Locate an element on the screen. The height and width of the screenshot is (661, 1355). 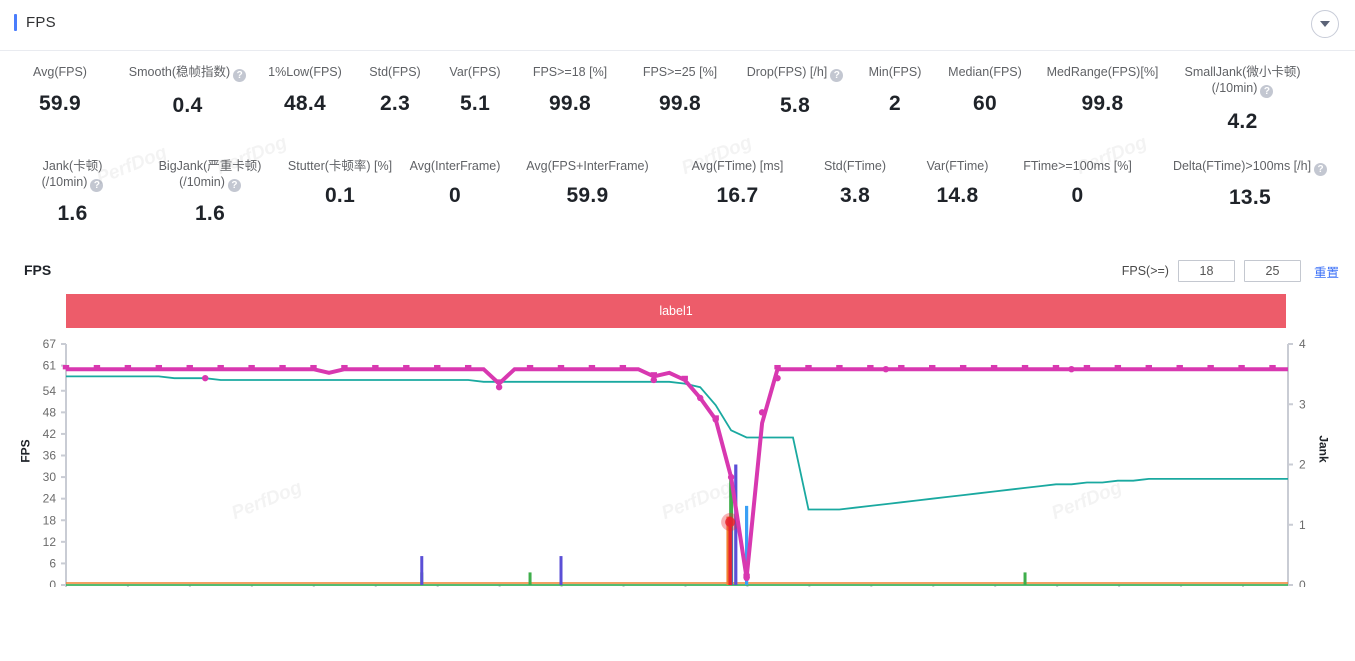
metric-value: 48.4 is located at coordinates (305, 103).